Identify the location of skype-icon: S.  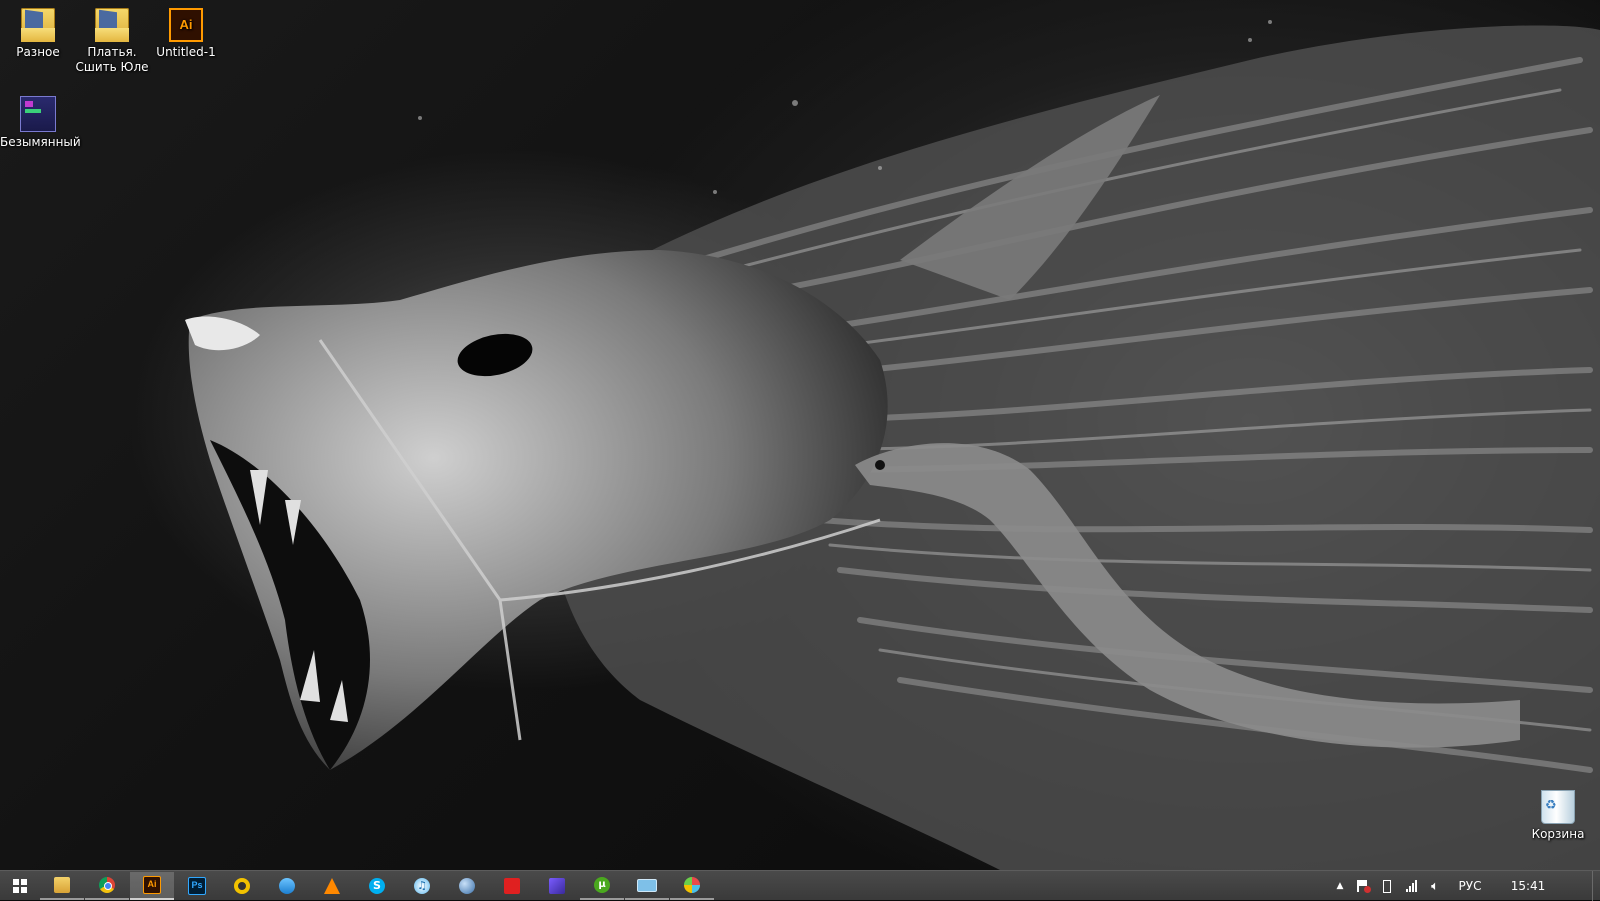
(377, 886).